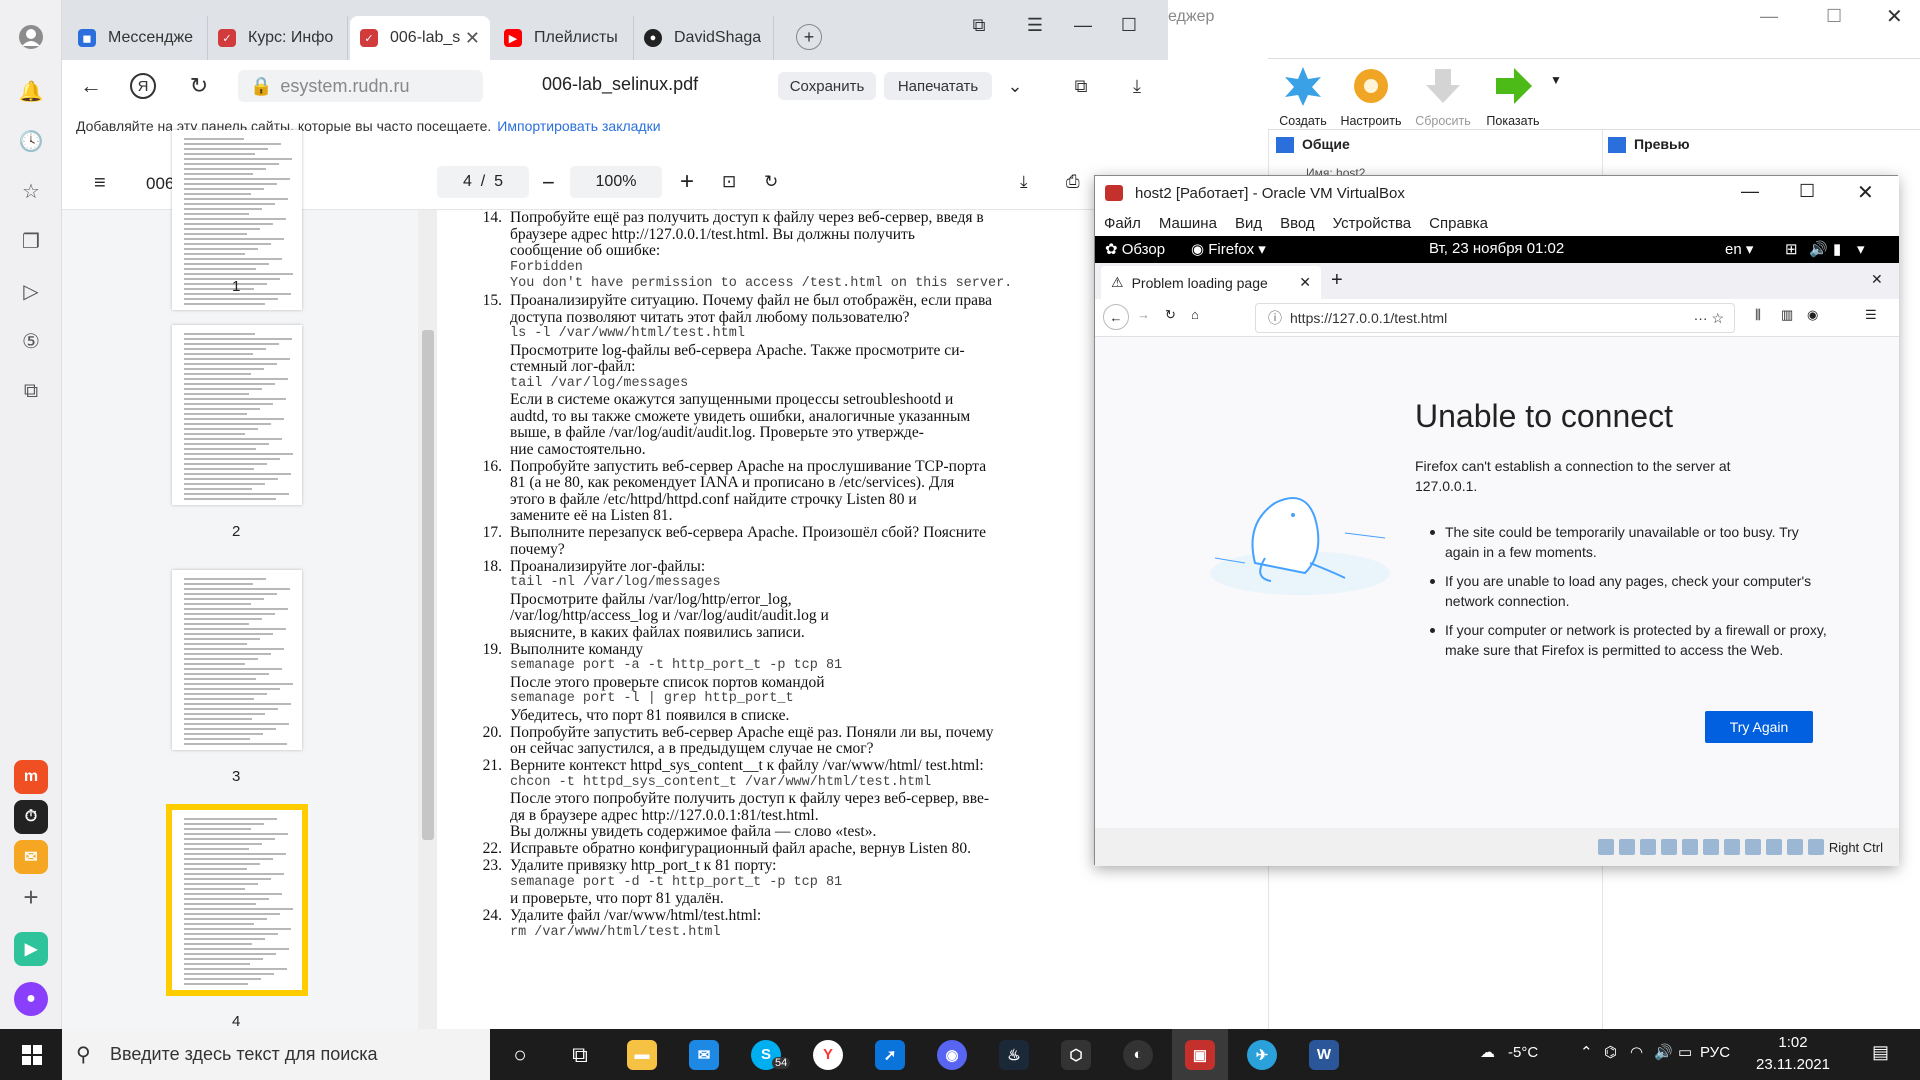  Describe the element at coordinates (31, 341) in the screenshot. I see `number-icon: ⑤` at that location.